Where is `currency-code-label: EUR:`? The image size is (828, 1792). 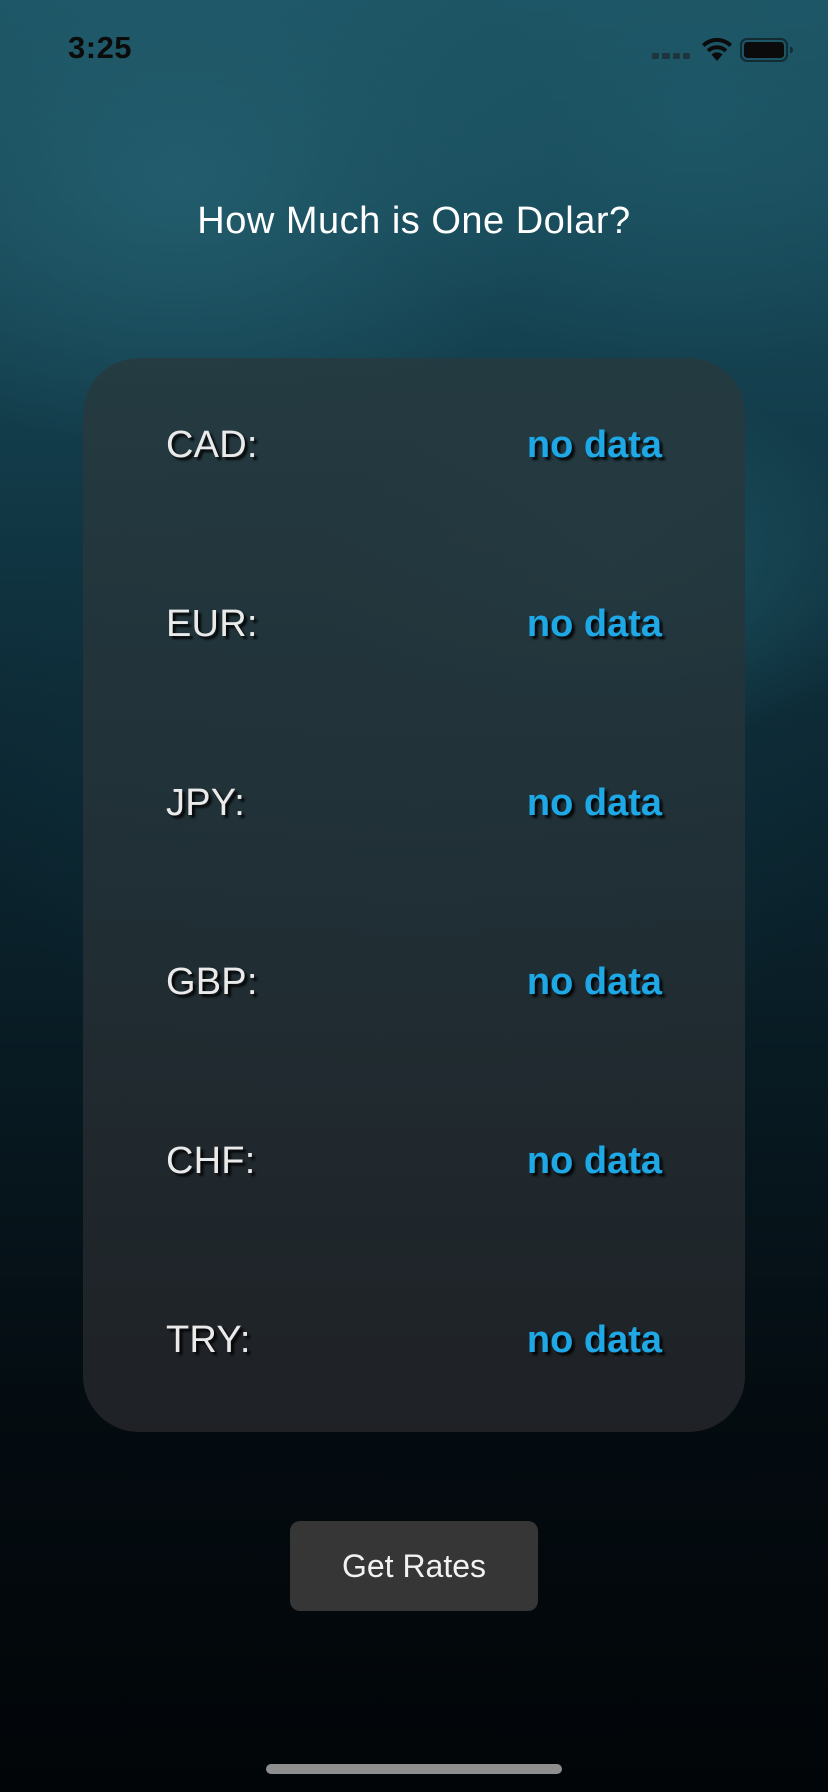 currency-code-label: EUR: is located at coordinates (212, 624).